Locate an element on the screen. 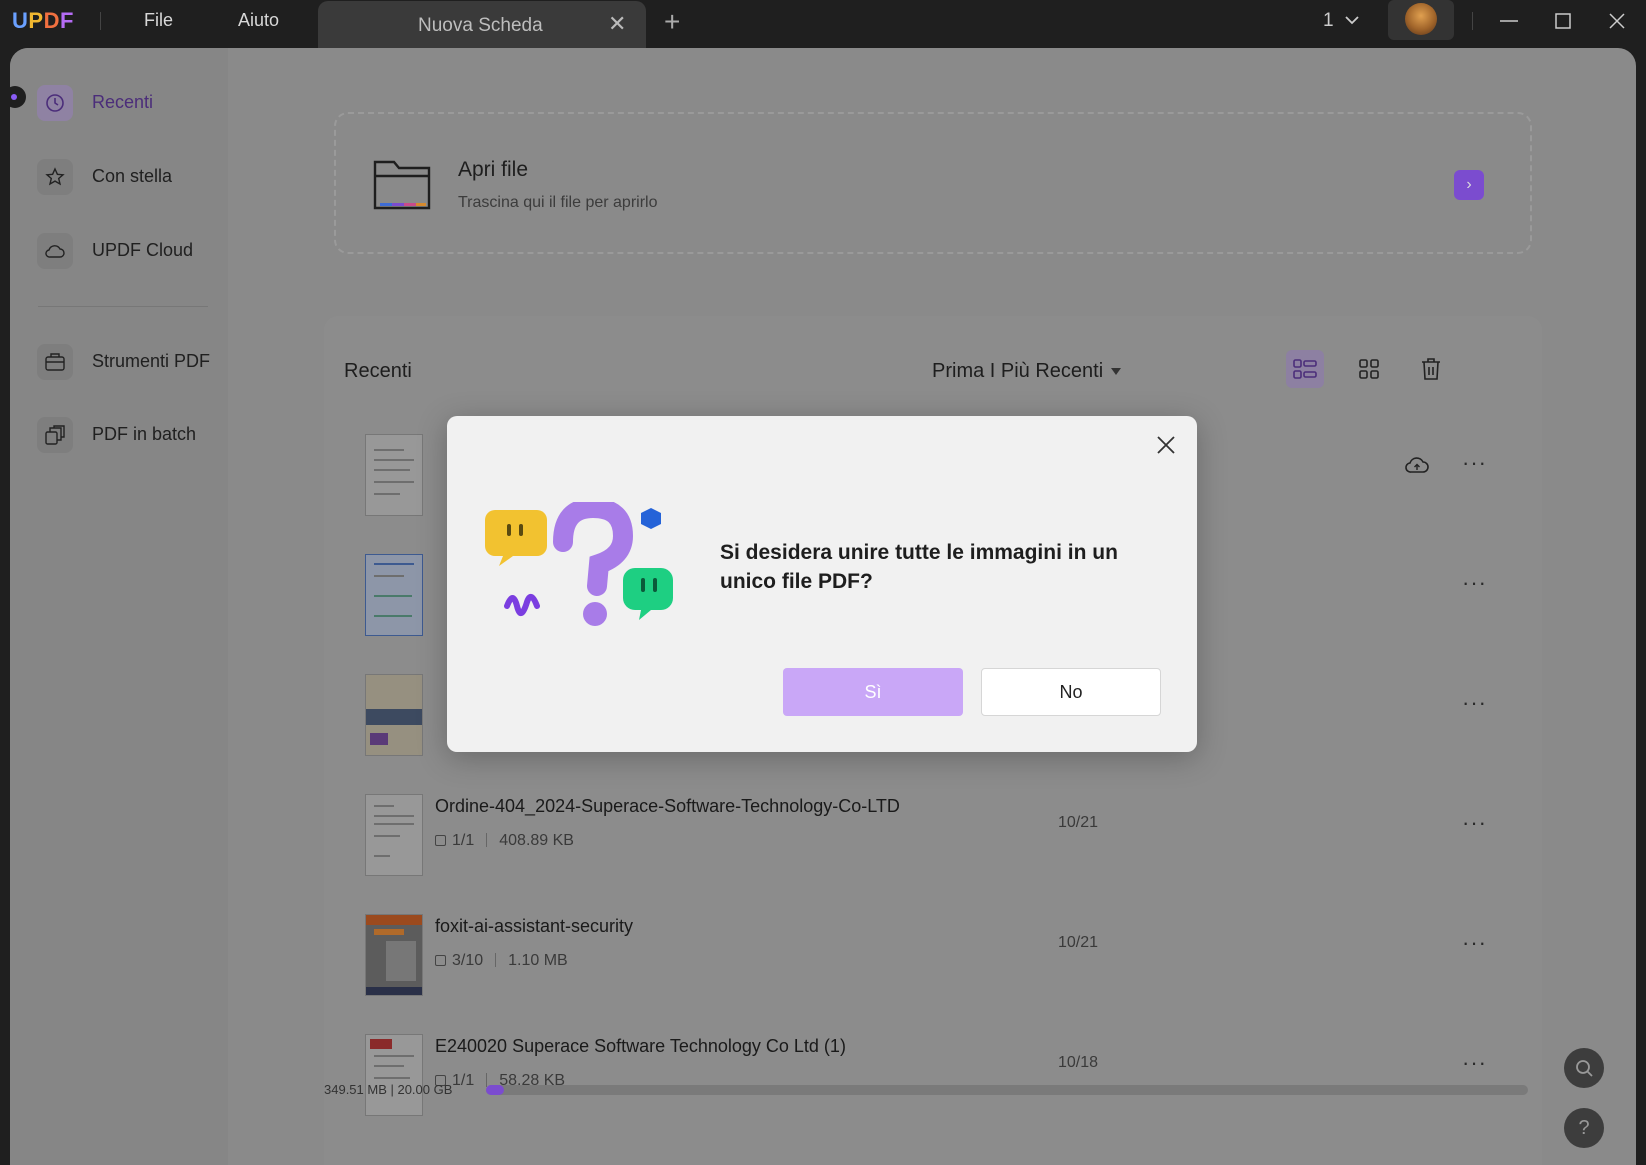  no-button: No is located at coordinates (1071, 692).